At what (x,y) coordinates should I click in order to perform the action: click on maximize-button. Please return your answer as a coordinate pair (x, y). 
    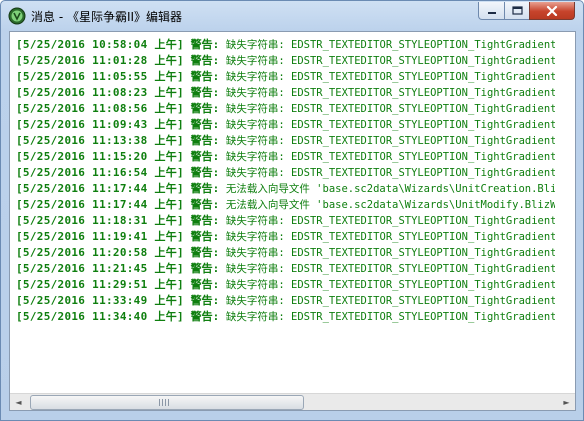
    Looking at the image, I should click on (517, 11).